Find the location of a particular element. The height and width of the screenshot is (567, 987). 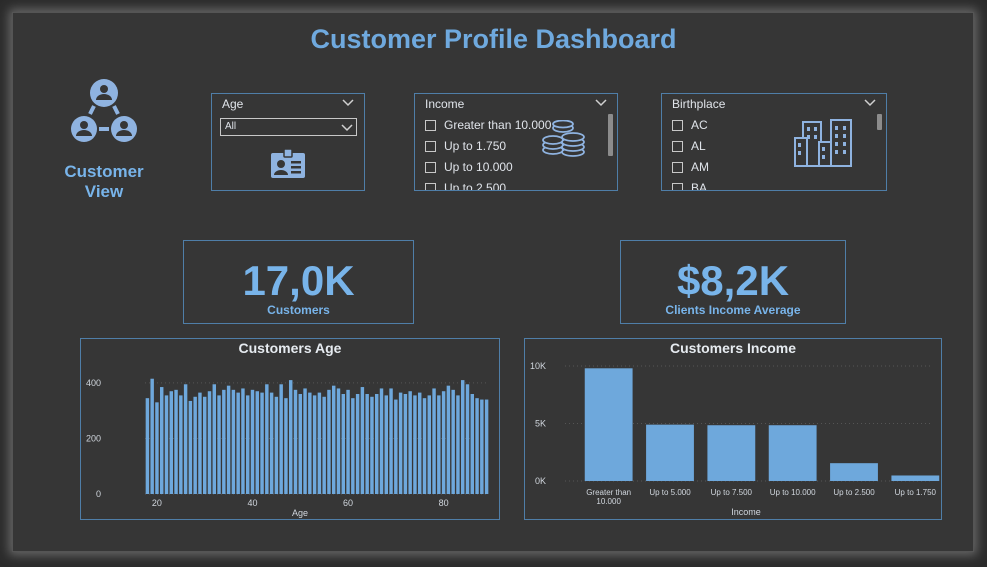

age-slicer: Age All is located at coordinates (288, 142).